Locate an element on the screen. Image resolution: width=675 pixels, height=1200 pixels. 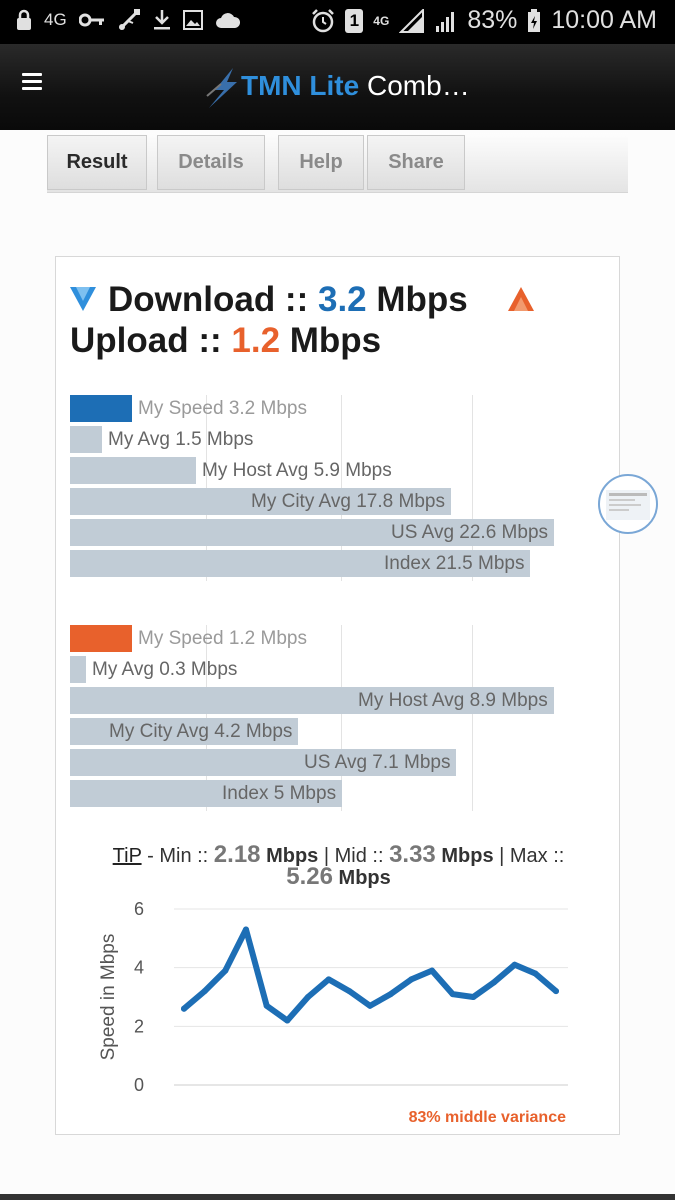
upload-bar-label: My City Avg 4.2 Mbps is located at coordinates (201, 731).